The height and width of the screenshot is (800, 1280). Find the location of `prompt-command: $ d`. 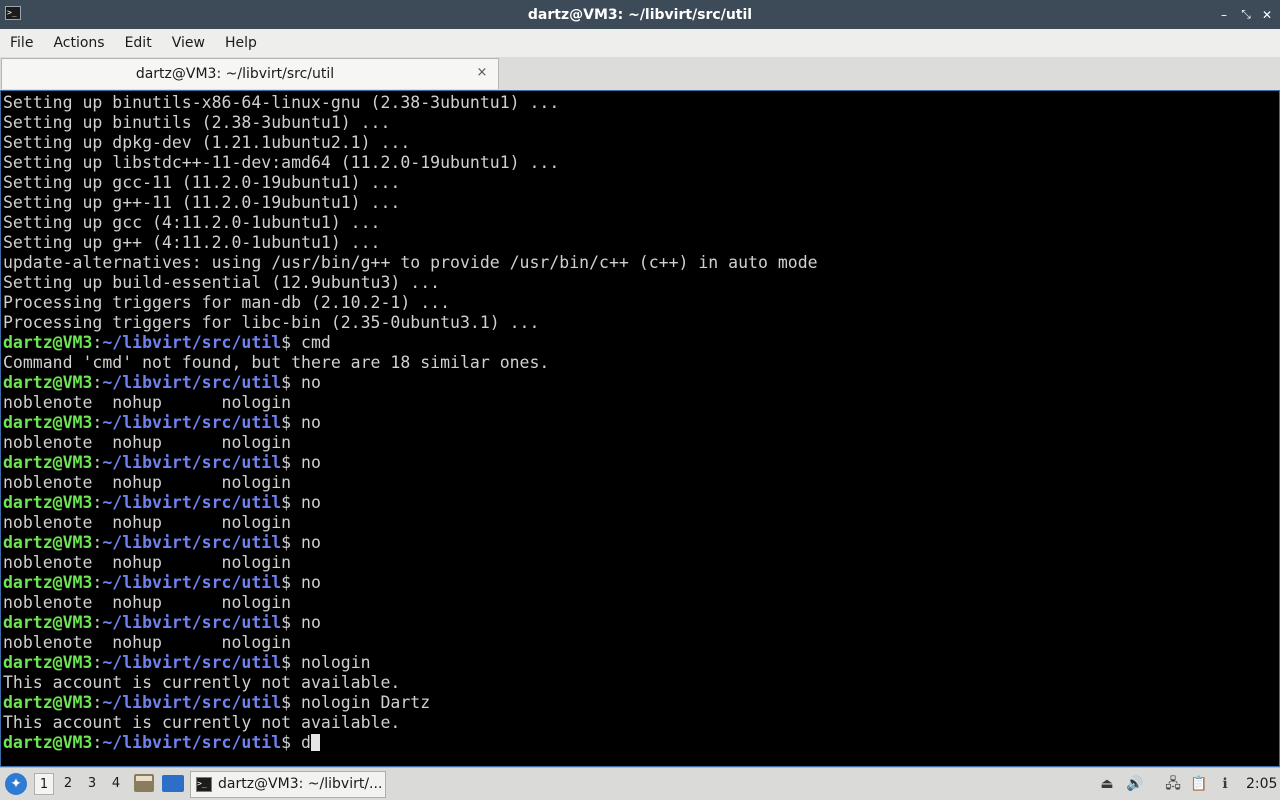

prompt-command: $ d is located at coordinates (296, 742).